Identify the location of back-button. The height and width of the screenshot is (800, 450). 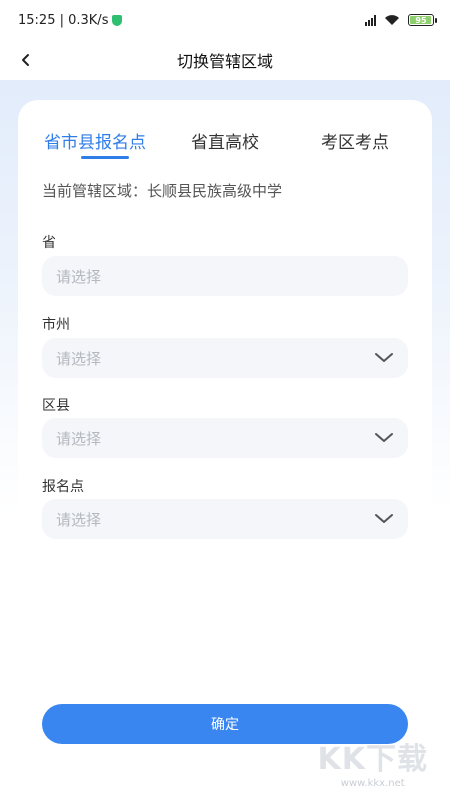
(26, 60).